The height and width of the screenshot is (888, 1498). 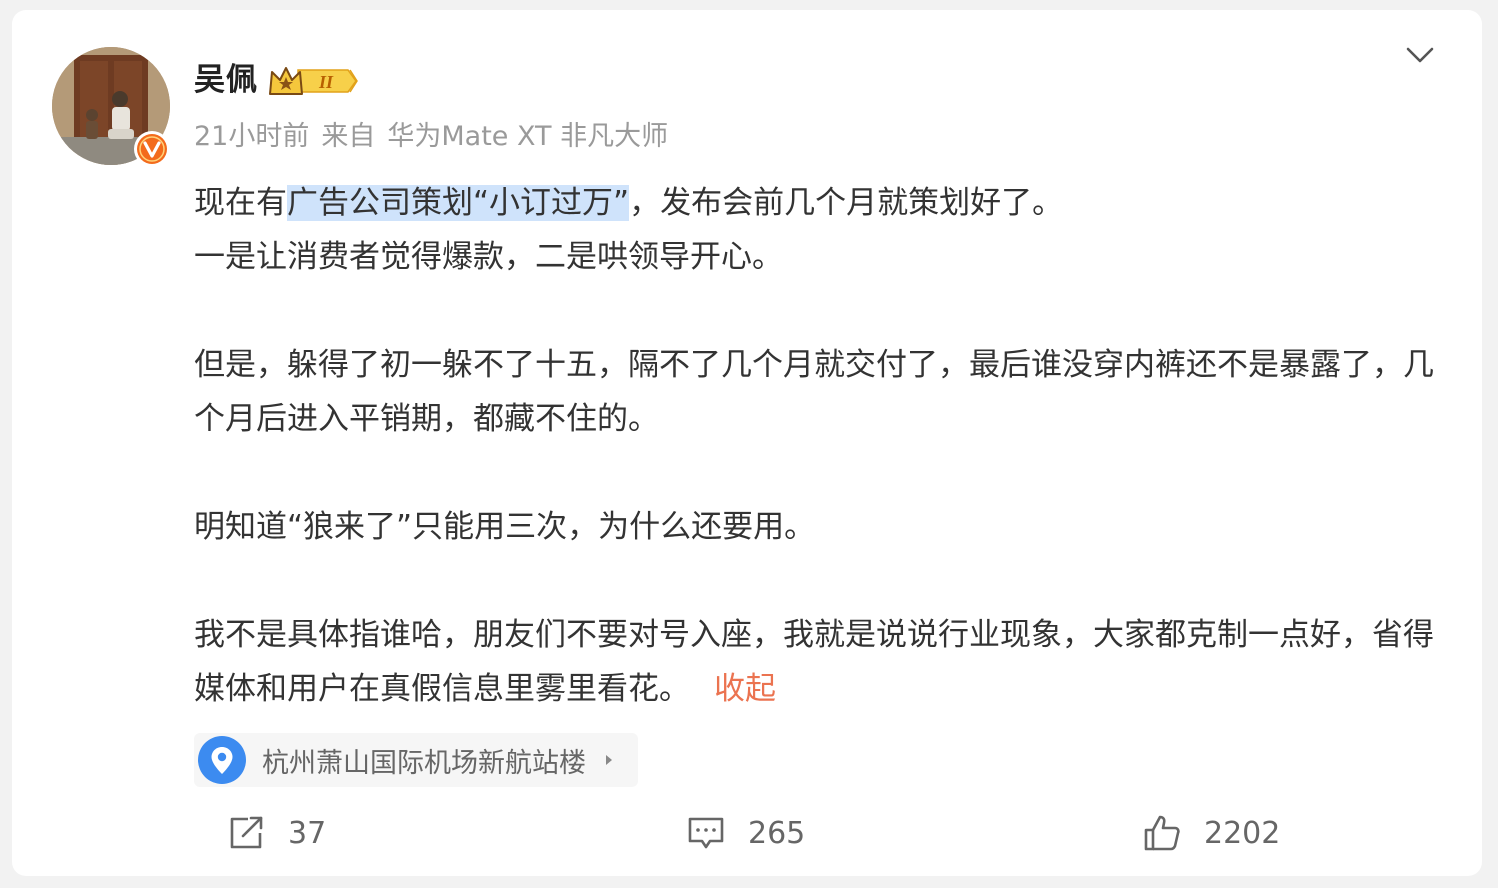 What do you see at coordinates (226, 80) in the screenshot?
I see `author-name: 吴佩` at bounding box center [226, 80].